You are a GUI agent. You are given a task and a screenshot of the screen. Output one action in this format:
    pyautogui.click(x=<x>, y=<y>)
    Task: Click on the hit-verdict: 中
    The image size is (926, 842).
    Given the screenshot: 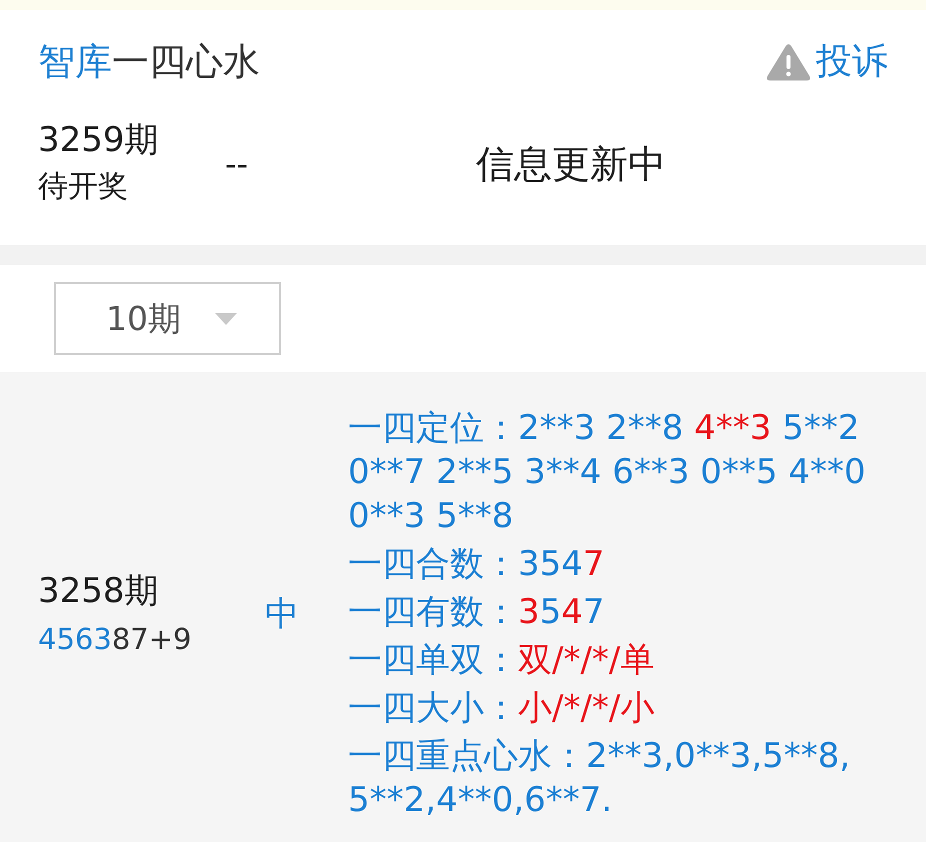 What is the action you would take?
    pyautogui.click(x=282, y=614)
    